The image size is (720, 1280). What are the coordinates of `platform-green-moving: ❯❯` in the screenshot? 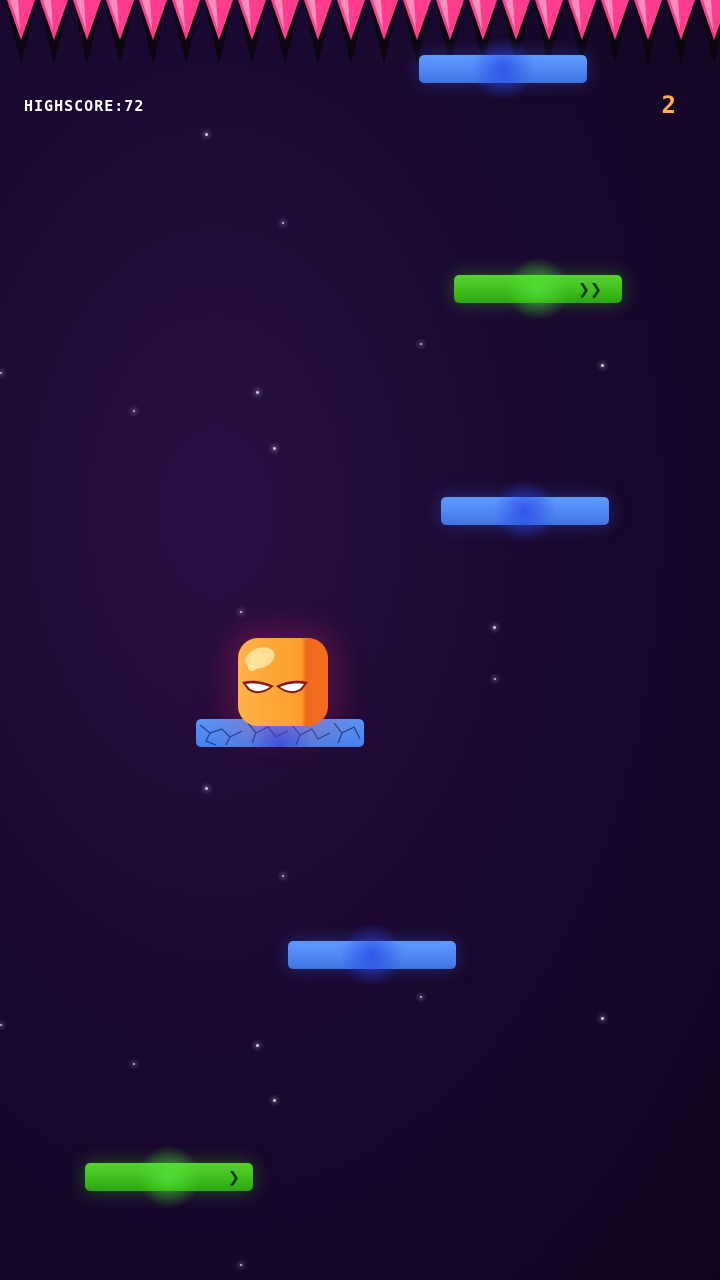 It's located at (538, 289).